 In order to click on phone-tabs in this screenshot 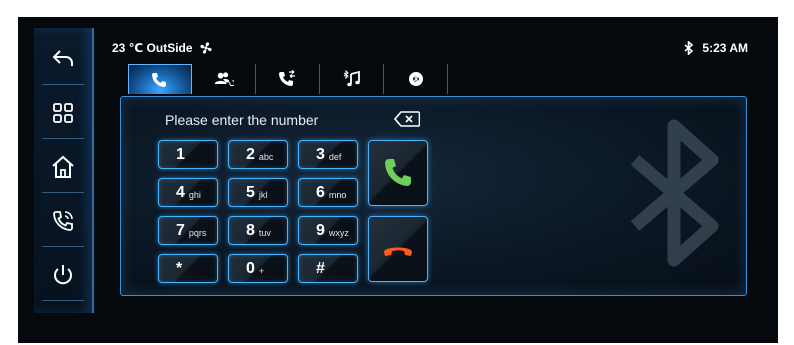, I will do `click(288, 79)`.